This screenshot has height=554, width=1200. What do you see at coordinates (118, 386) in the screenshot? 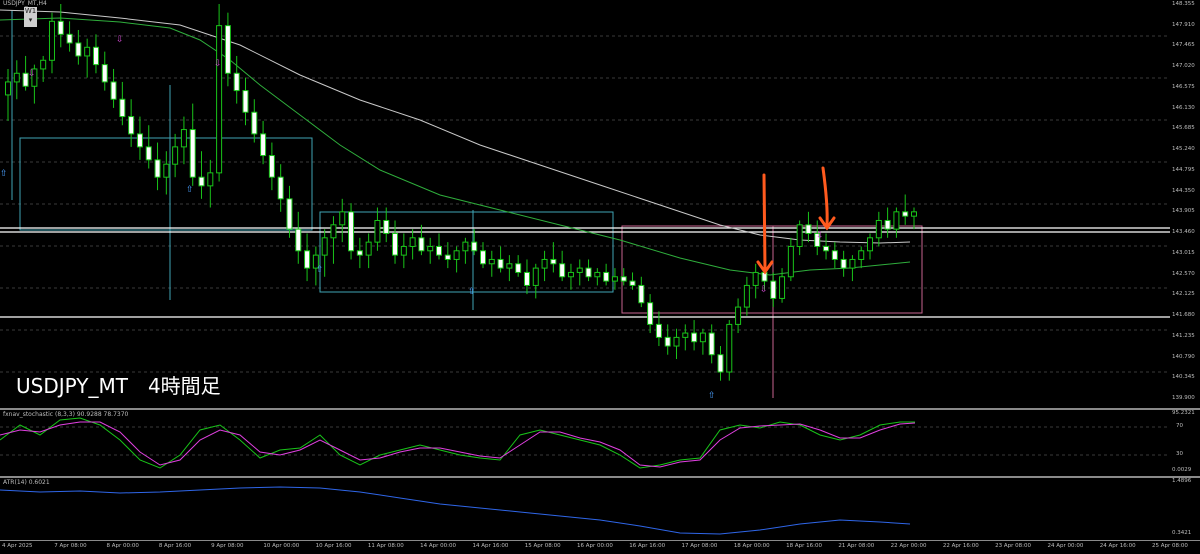
I see `chart-caption: USDJPY_MT 4時間足` at bounding box center [118, 386].